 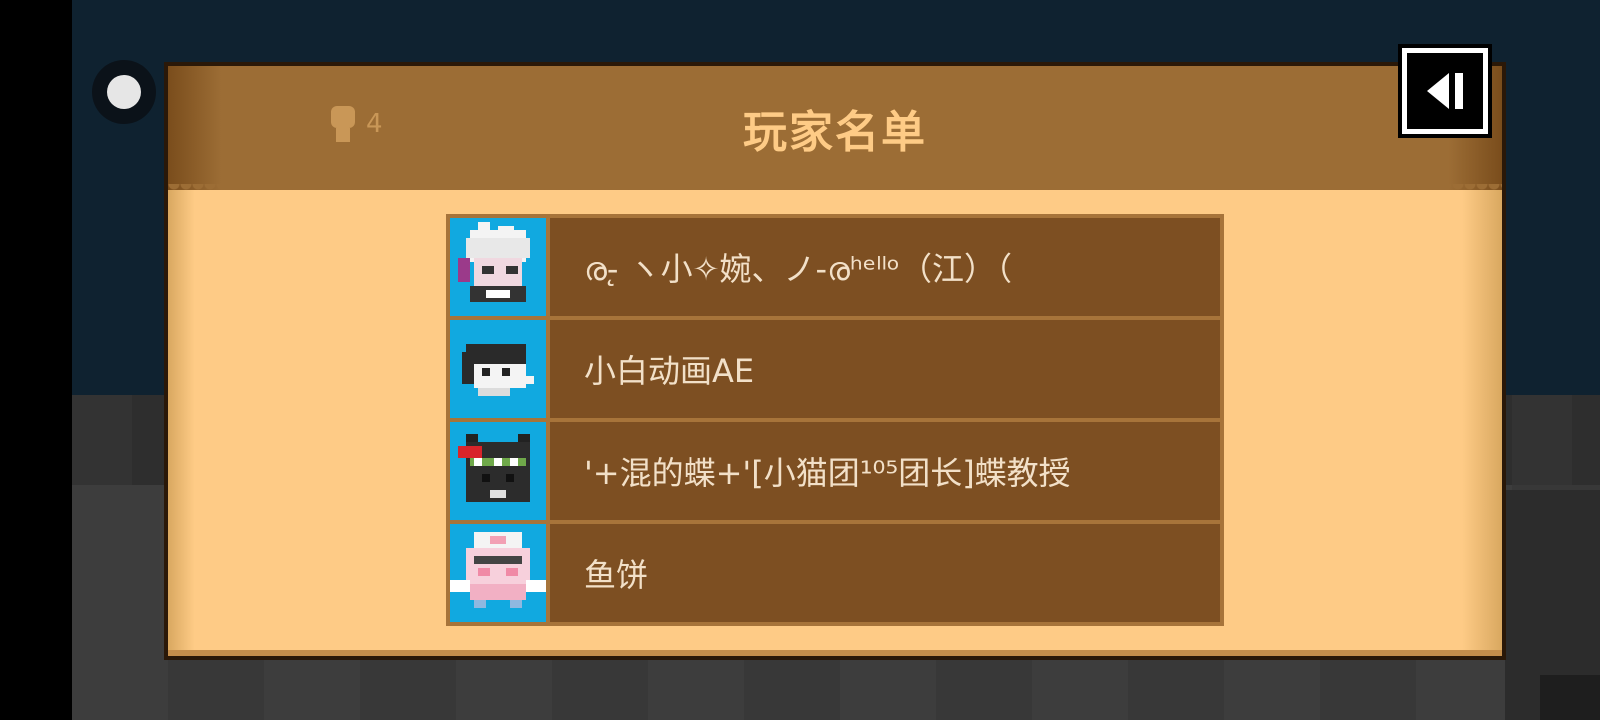 I want to click on back-button, so click(x=1445, y=91).